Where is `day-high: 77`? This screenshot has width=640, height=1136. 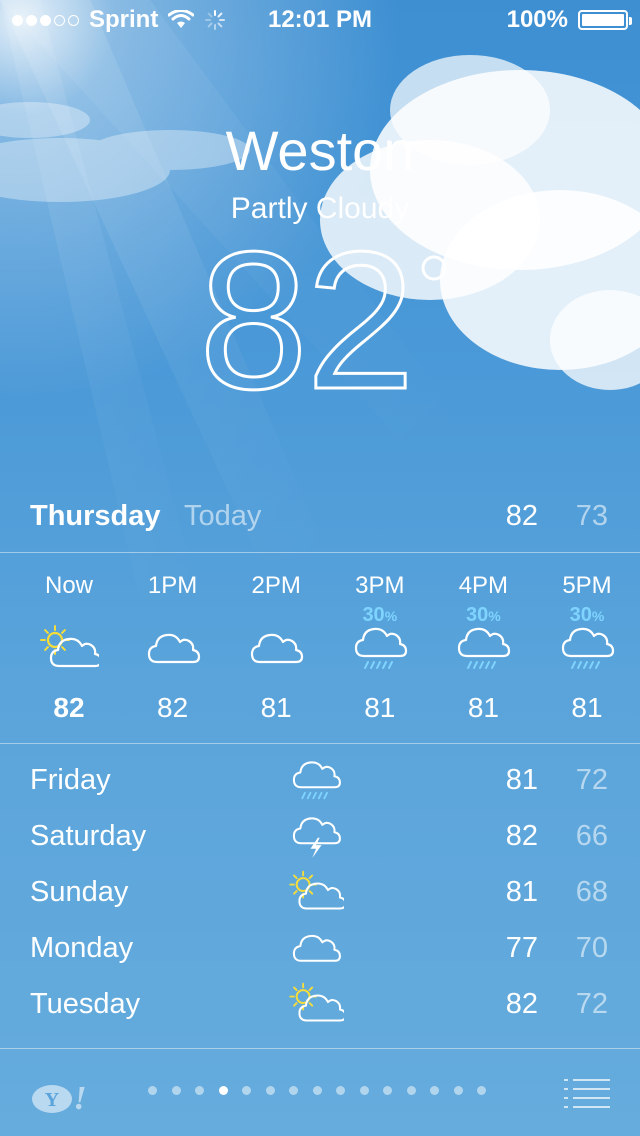 day-high: 77 is located at coordinates (521, 948).